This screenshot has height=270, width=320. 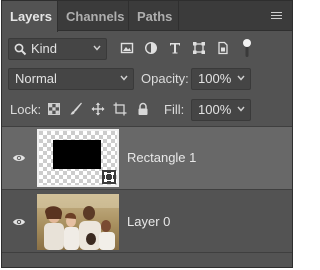 I want to click on lock-transparent-pixels-icon, so click(x=54, y=109).